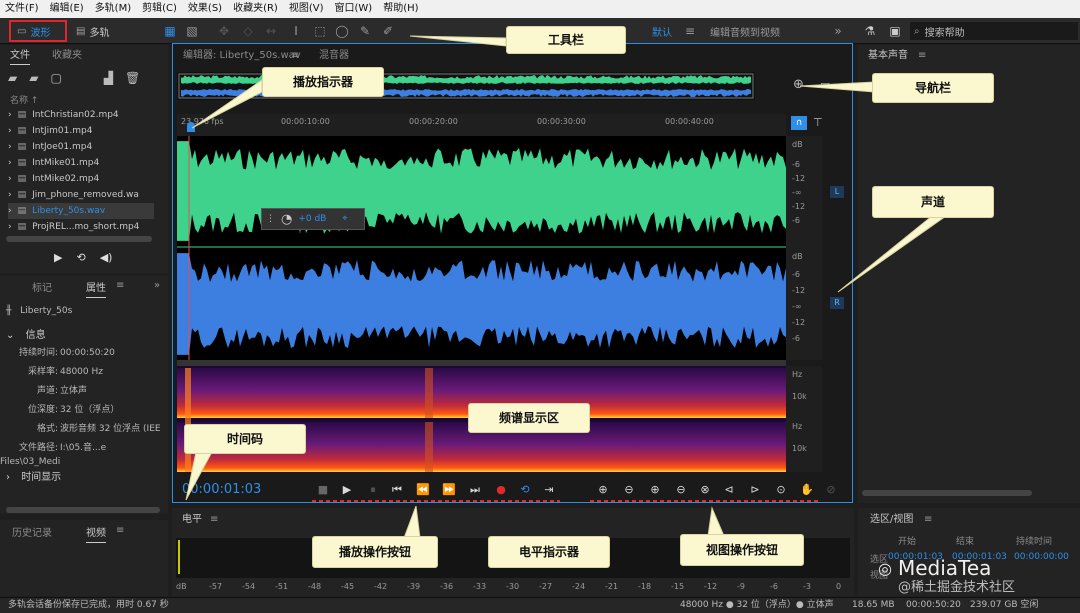 The height and width of the screenshot is (613, 1080). I want to click on snap-icon: ∩, so click(799, 123).